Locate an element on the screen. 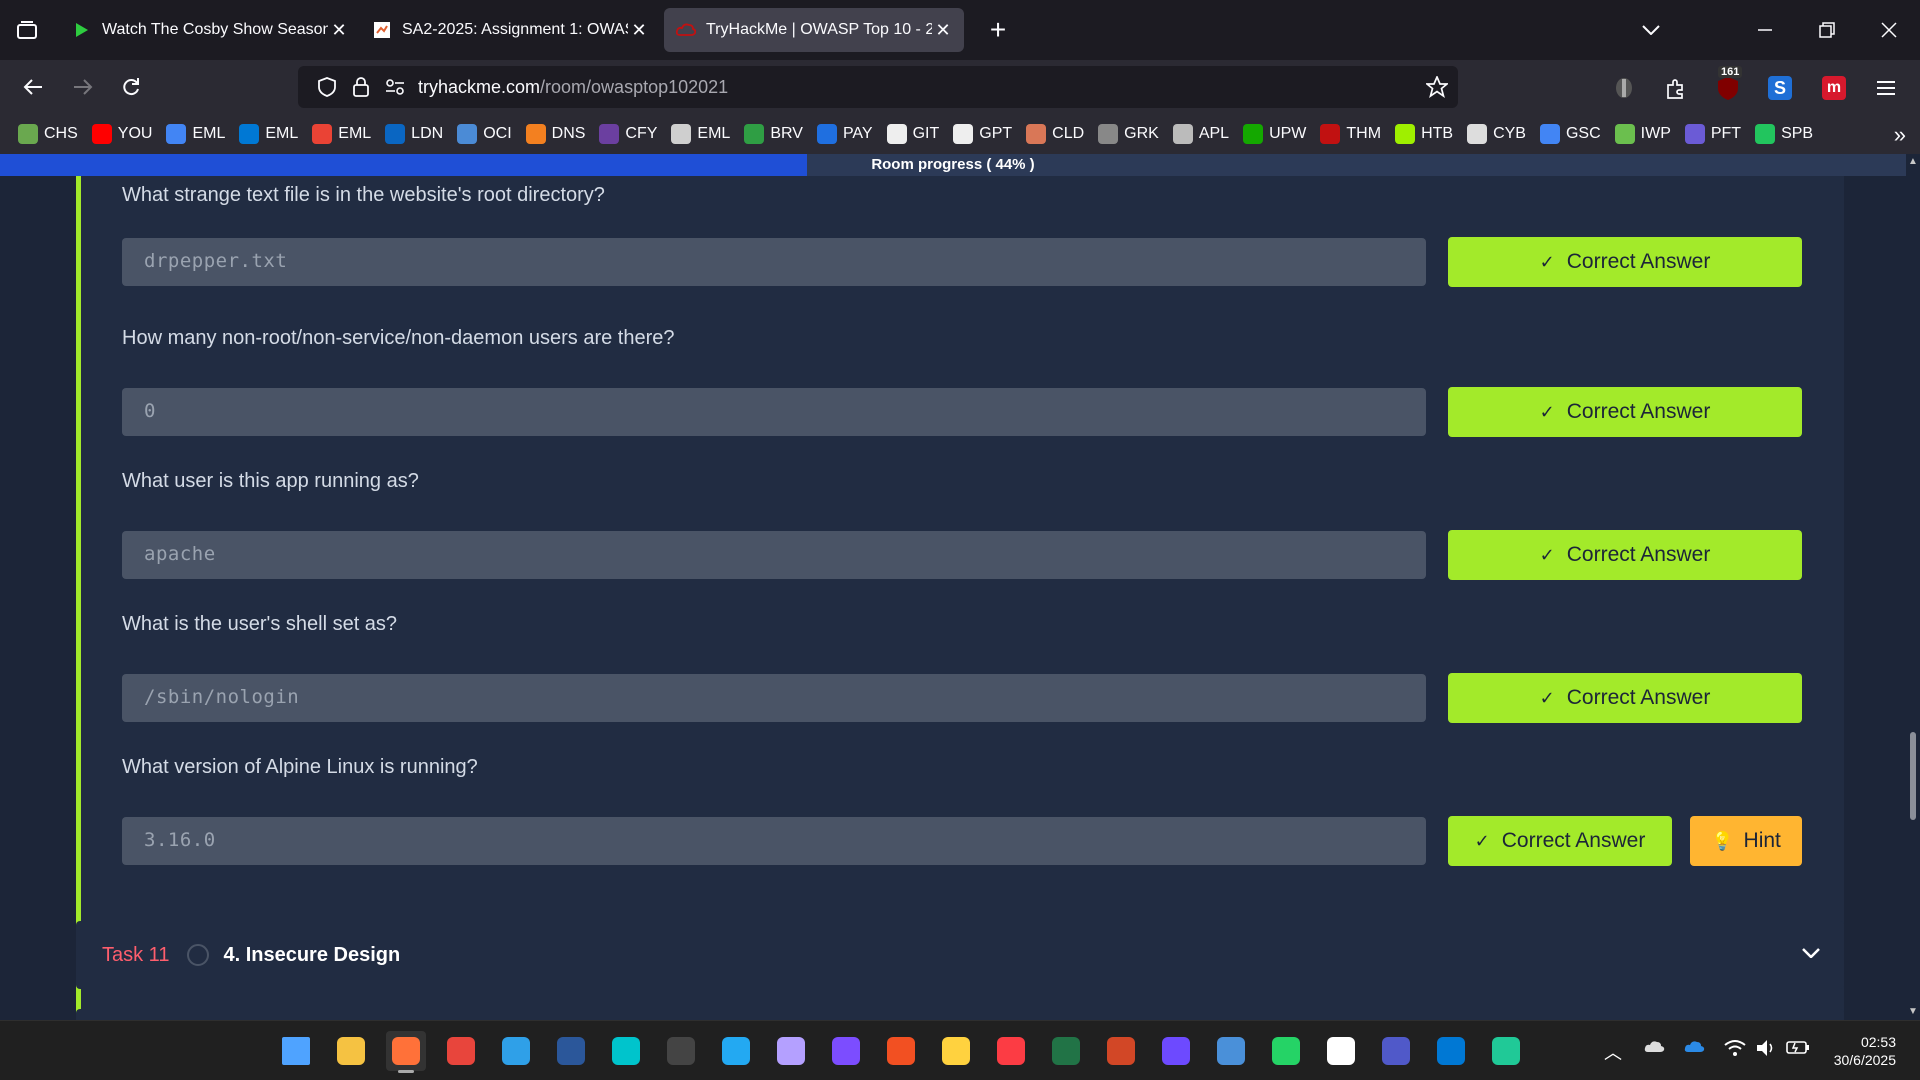 This screenshot has height=1080, width=1920. reload-icon is located at coordinates (131, 87).